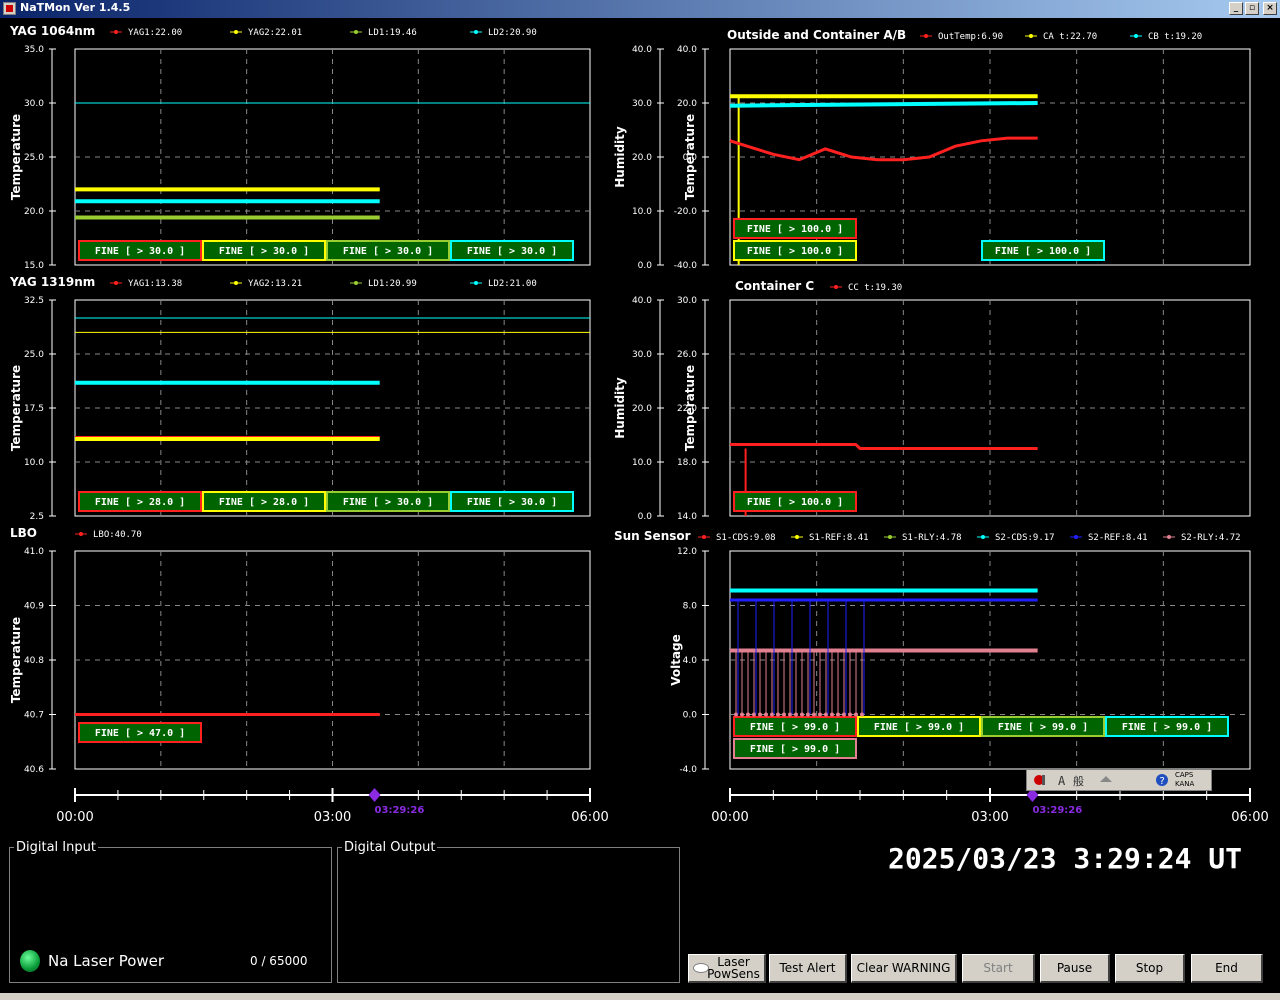 Image resolution: width=1280 pixels, height=1000 pixels. Describe the element at coordinates (75, 7) in the screenshot. I see `window-title: NaTMon Ver 1.4.5` at that location.